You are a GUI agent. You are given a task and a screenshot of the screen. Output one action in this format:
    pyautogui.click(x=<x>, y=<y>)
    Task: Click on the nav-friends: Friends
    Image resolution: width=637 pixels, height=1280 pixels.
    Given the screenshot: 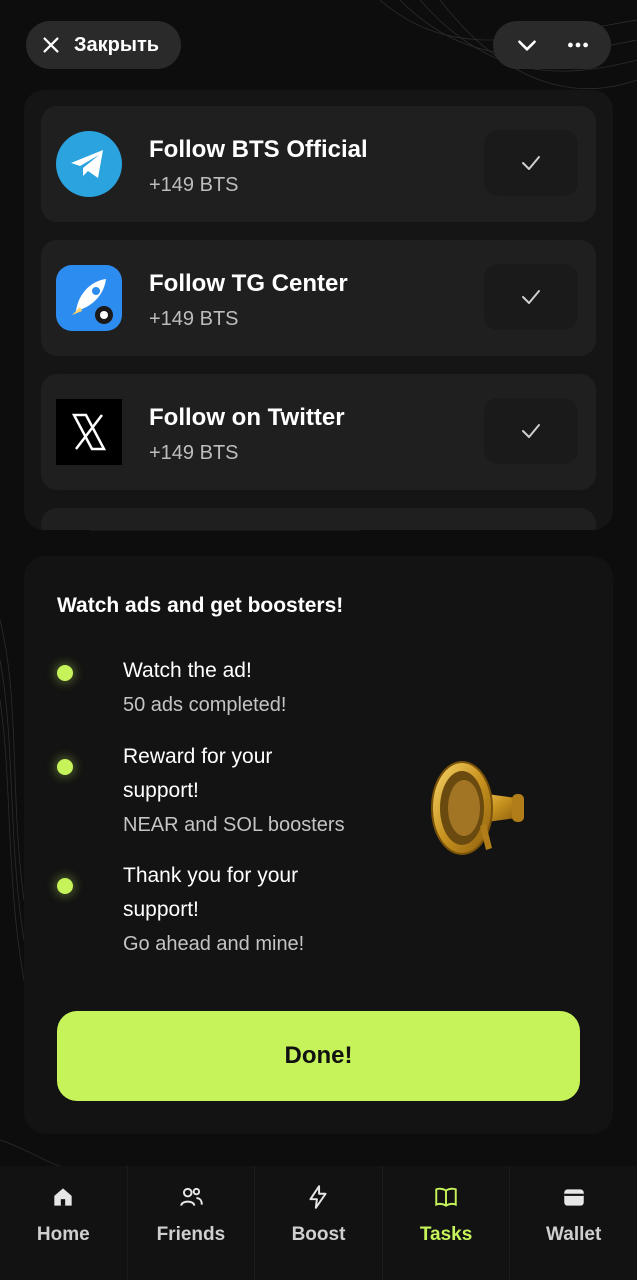 What is the action you would take?
    pyautogui.click(x=192, y=1223)
    